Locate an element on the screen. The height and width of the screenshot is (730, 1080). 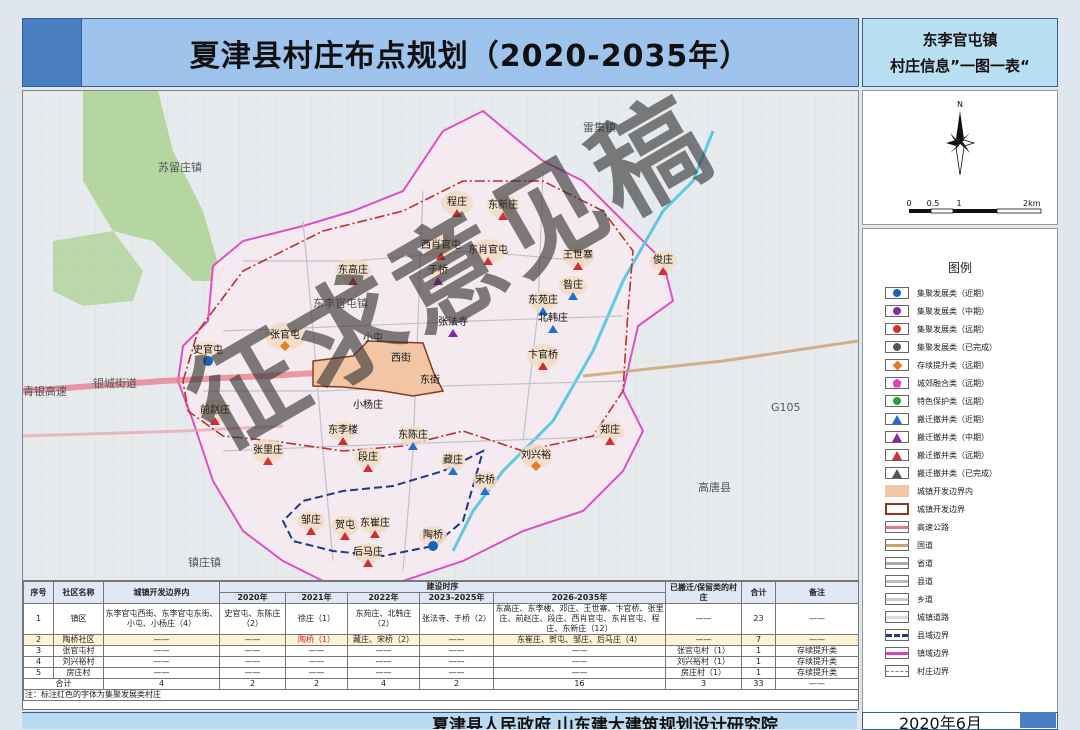
legend-item: 城镇开发边界 is located at coordinates (925, 509).